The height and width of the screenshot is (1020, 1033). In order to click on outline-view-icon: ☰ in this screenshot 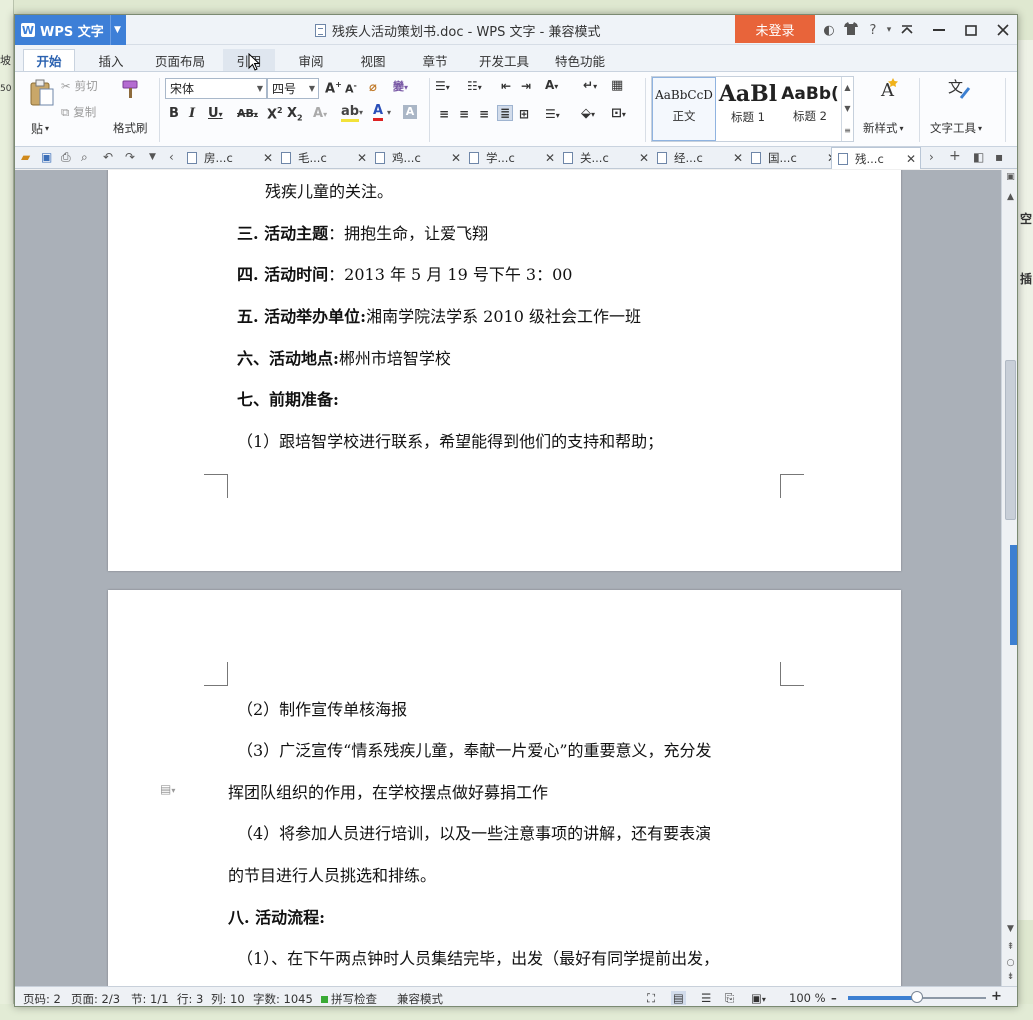, I will do `click(706, 998)`.